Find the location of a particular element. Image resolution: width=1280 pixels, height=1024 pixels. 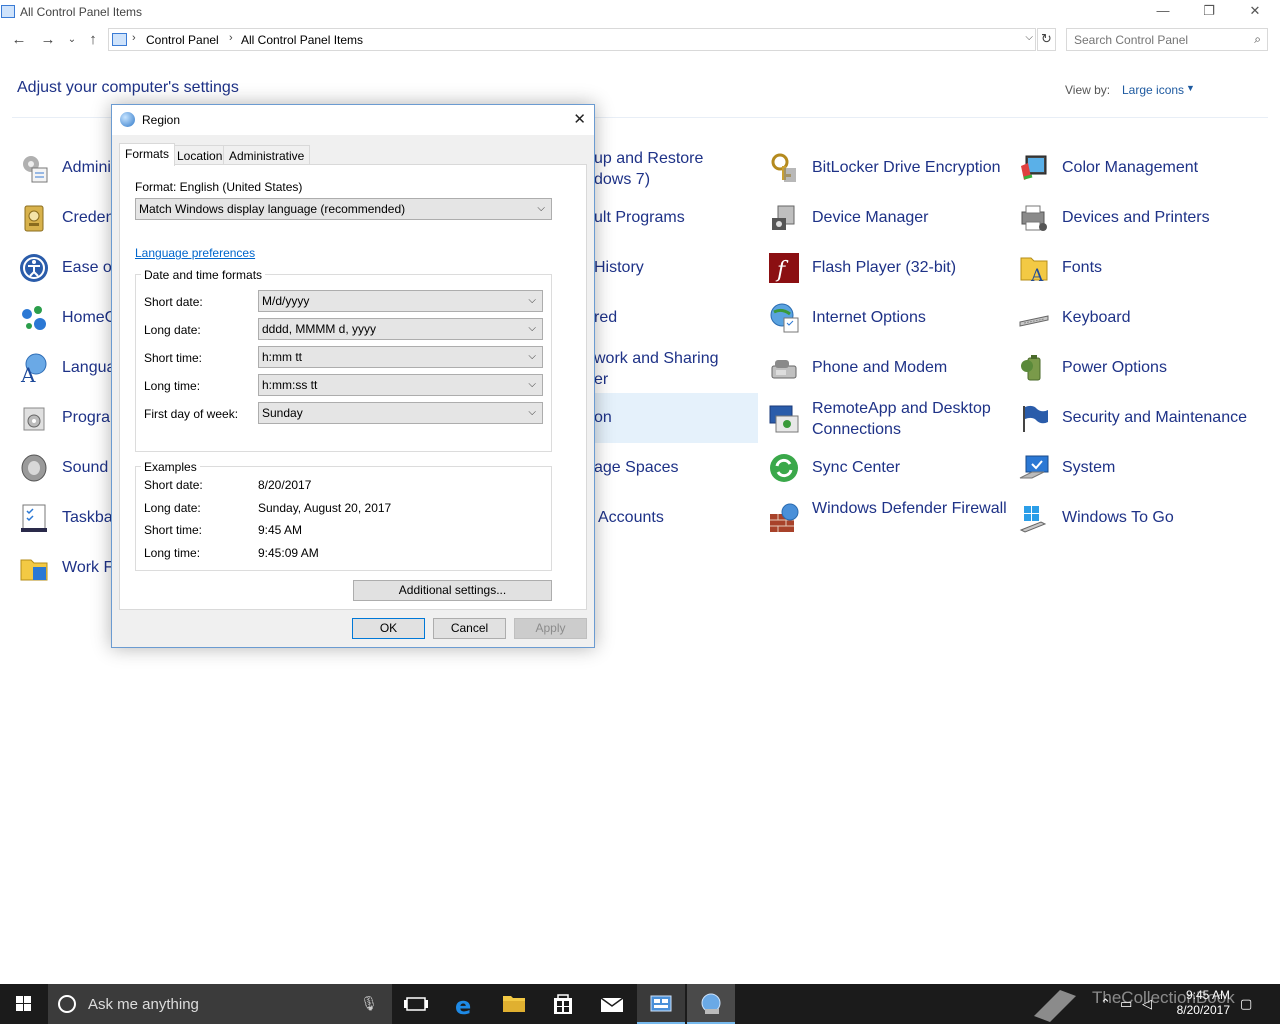

breadcrumb-all-items: All Control Panel Items is located at coordinates (302, 40).